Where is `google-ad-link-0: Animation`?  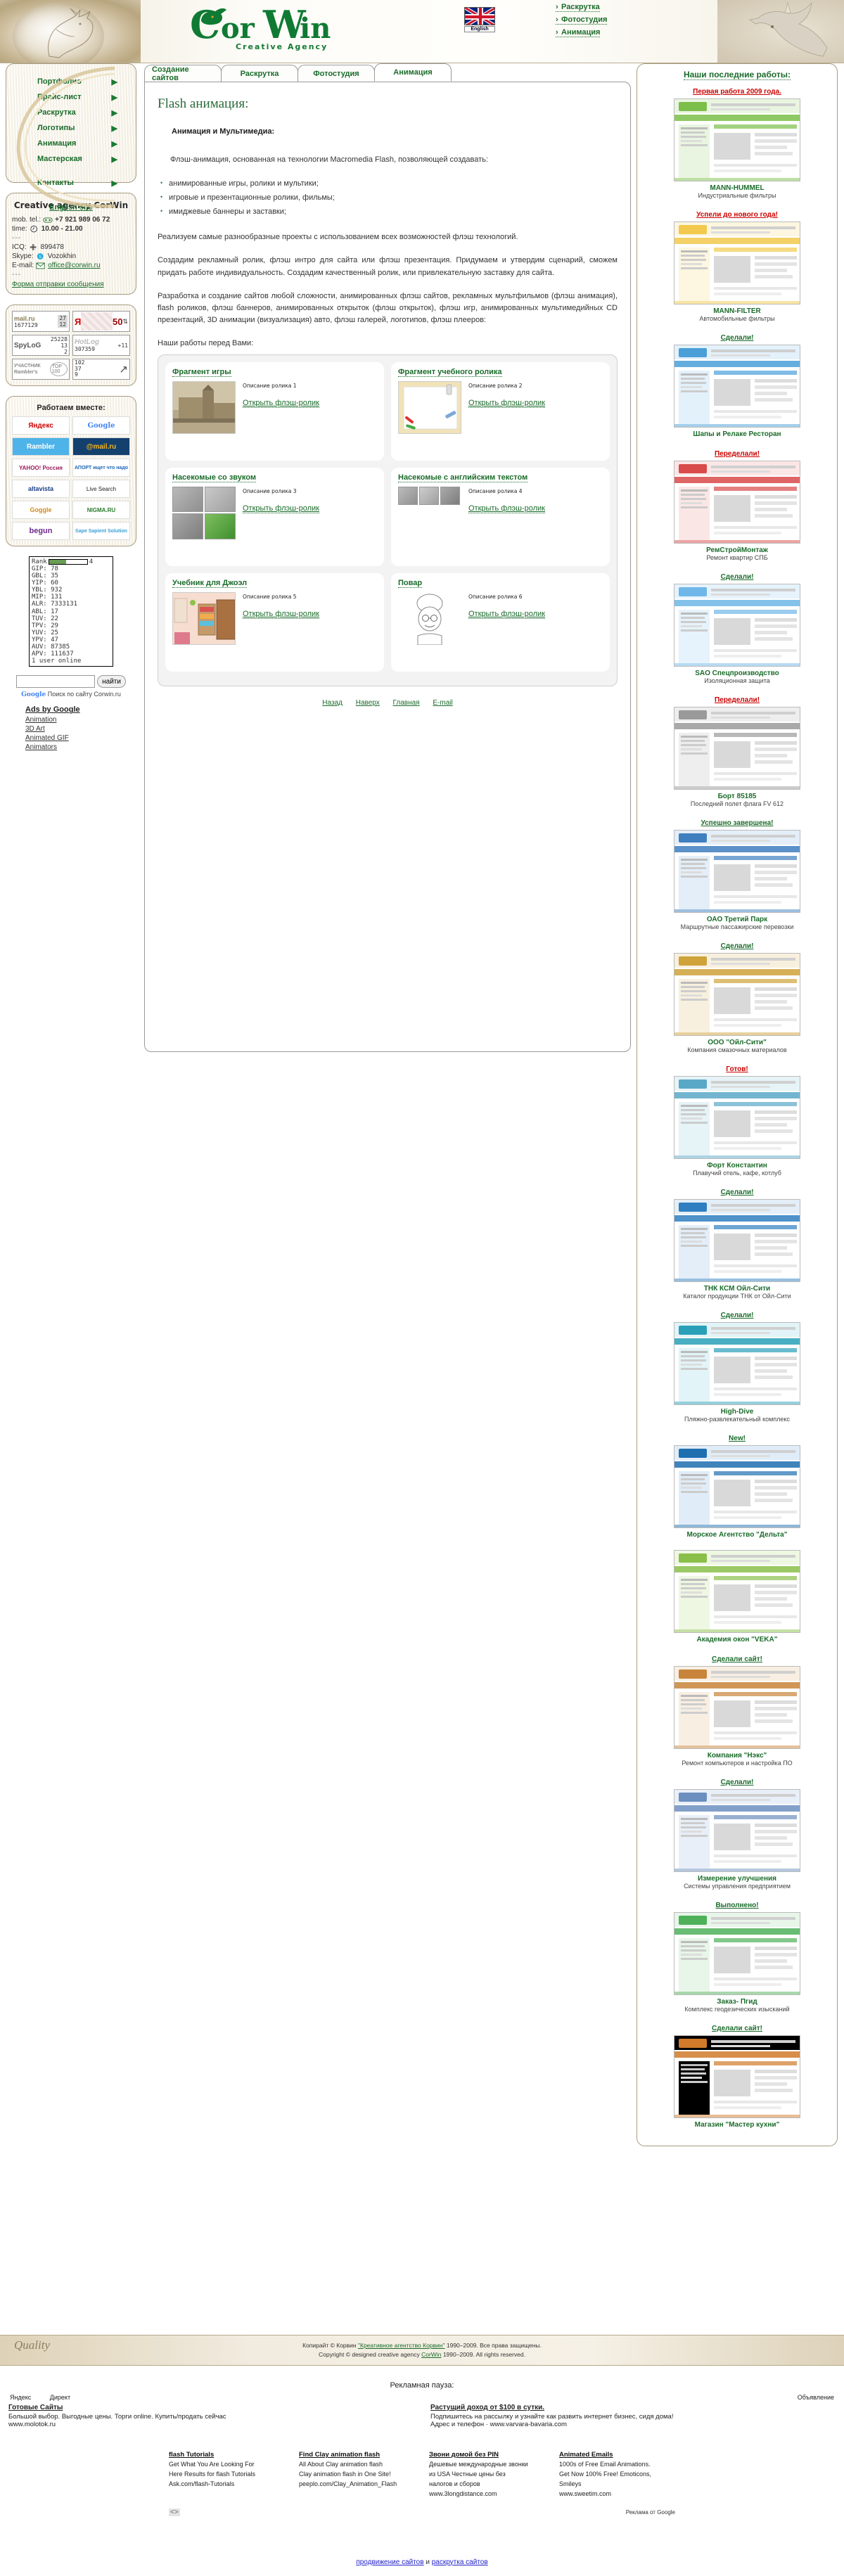
google-ad-link-0: Animation is located at coordinates (80, 720).